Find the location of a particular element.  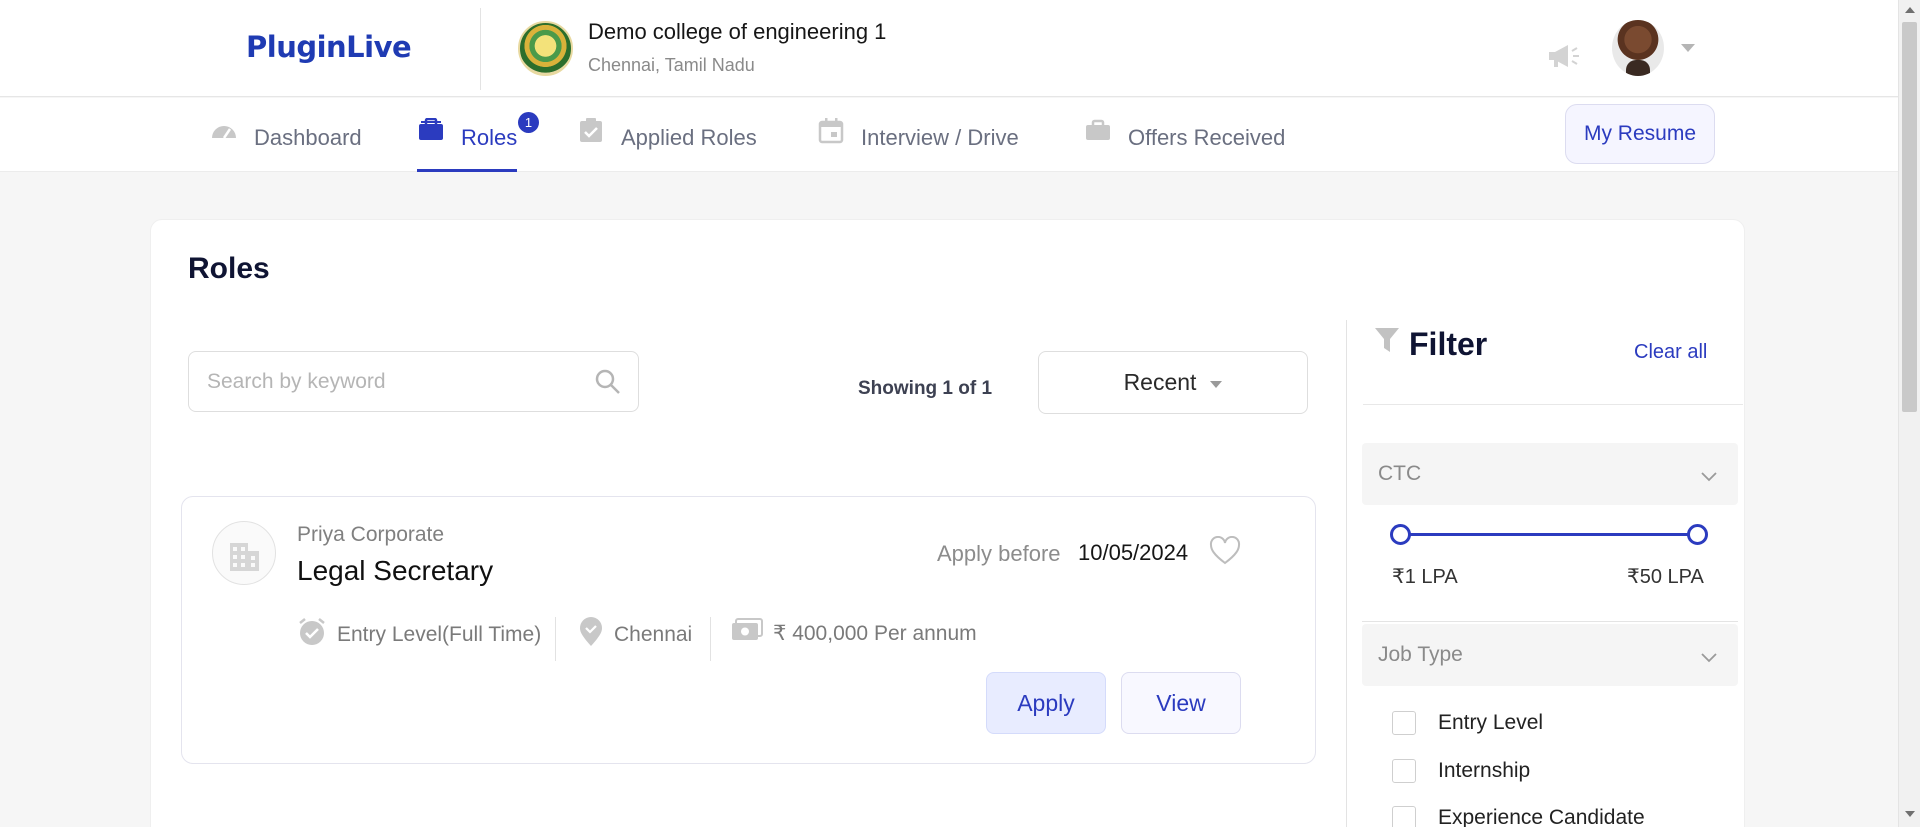

role-salary: ₹ 400,000 Per annum is located at coordinates (854, 633).